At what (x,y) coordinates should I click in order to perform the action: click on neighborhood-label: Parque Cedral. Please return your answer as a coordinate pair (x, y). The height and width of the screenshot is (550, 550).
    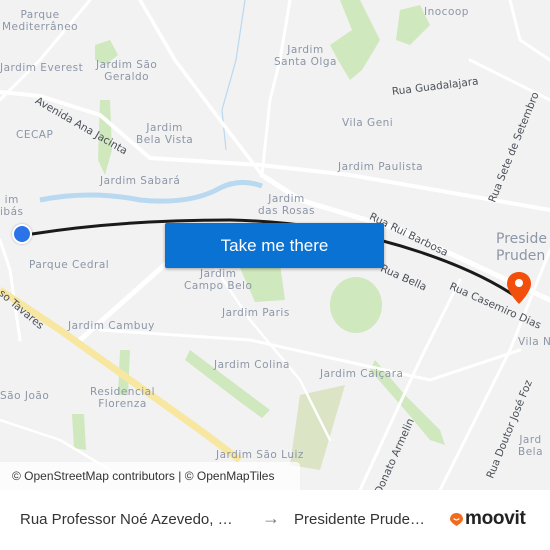
    Looking at the image, I should click on (69, 265).